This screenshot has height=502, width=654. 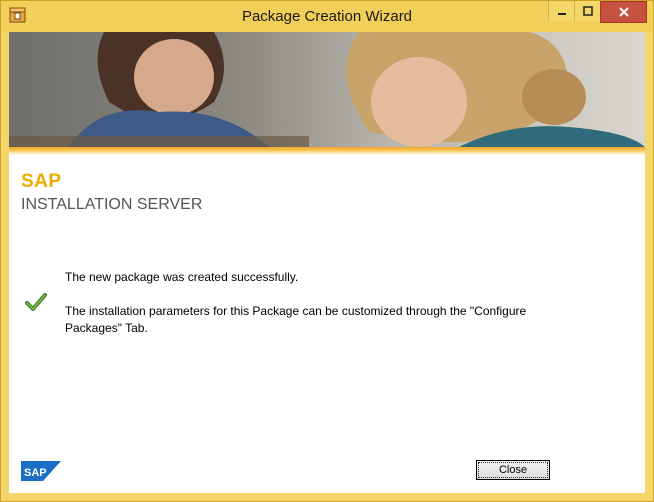 What do you see at coordinates (36, 302) in the screenshot?
I see `checkmark-icon` at bounding box center [36, 302].